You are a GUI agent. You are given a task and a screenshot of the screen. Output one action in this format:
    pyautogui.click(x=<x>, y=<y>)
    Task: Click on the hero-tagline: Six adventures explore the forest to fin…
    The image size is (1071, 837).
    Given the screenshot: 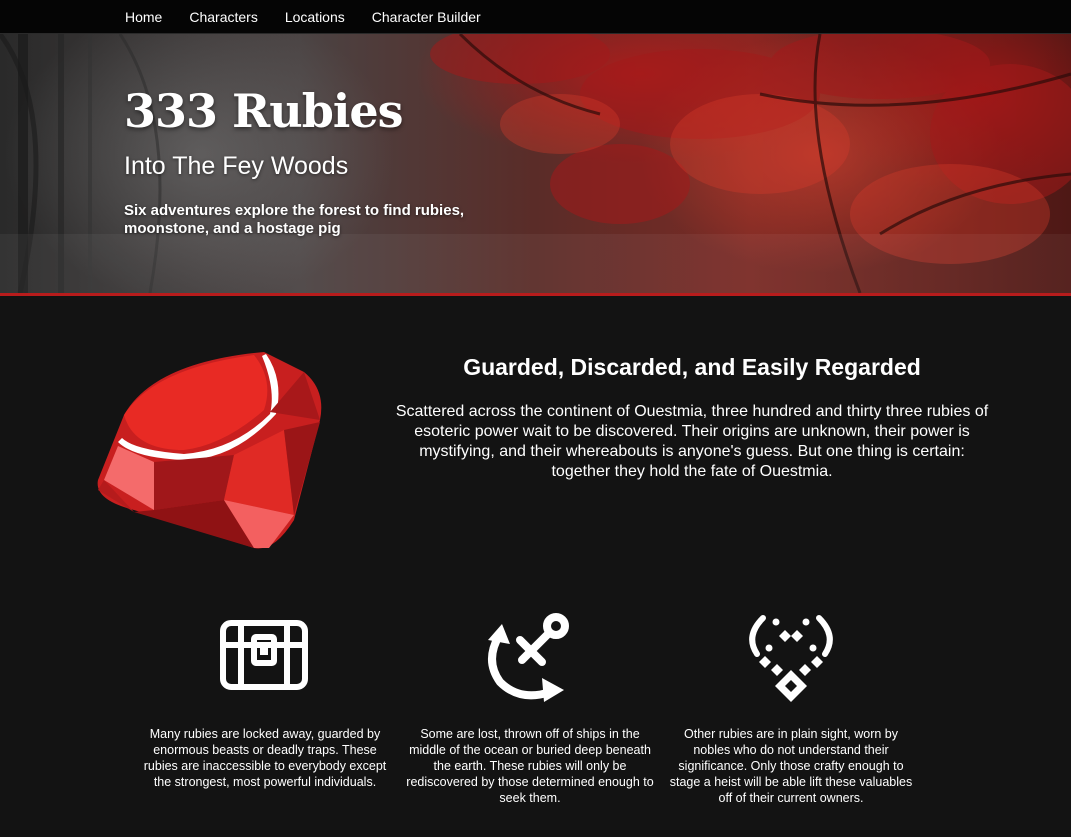 What is the action you would take?
    pyautogui.click(x=294, y=219)
    